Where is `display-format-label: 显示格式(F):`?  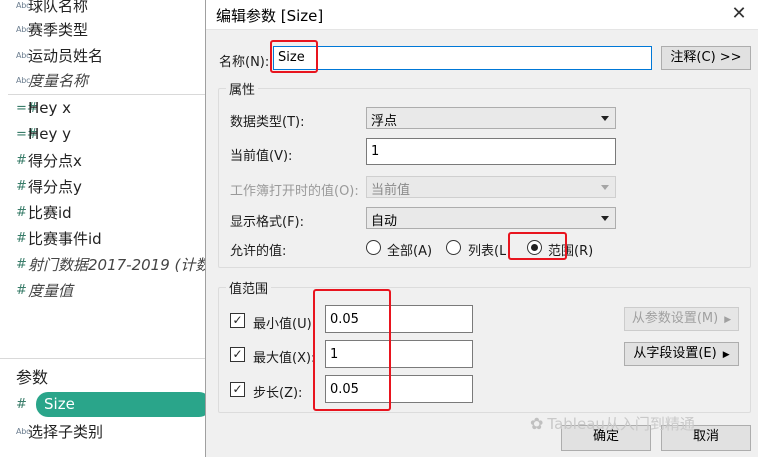 display-format-label: 显示格式(F): is located at coordinates (267, 222).